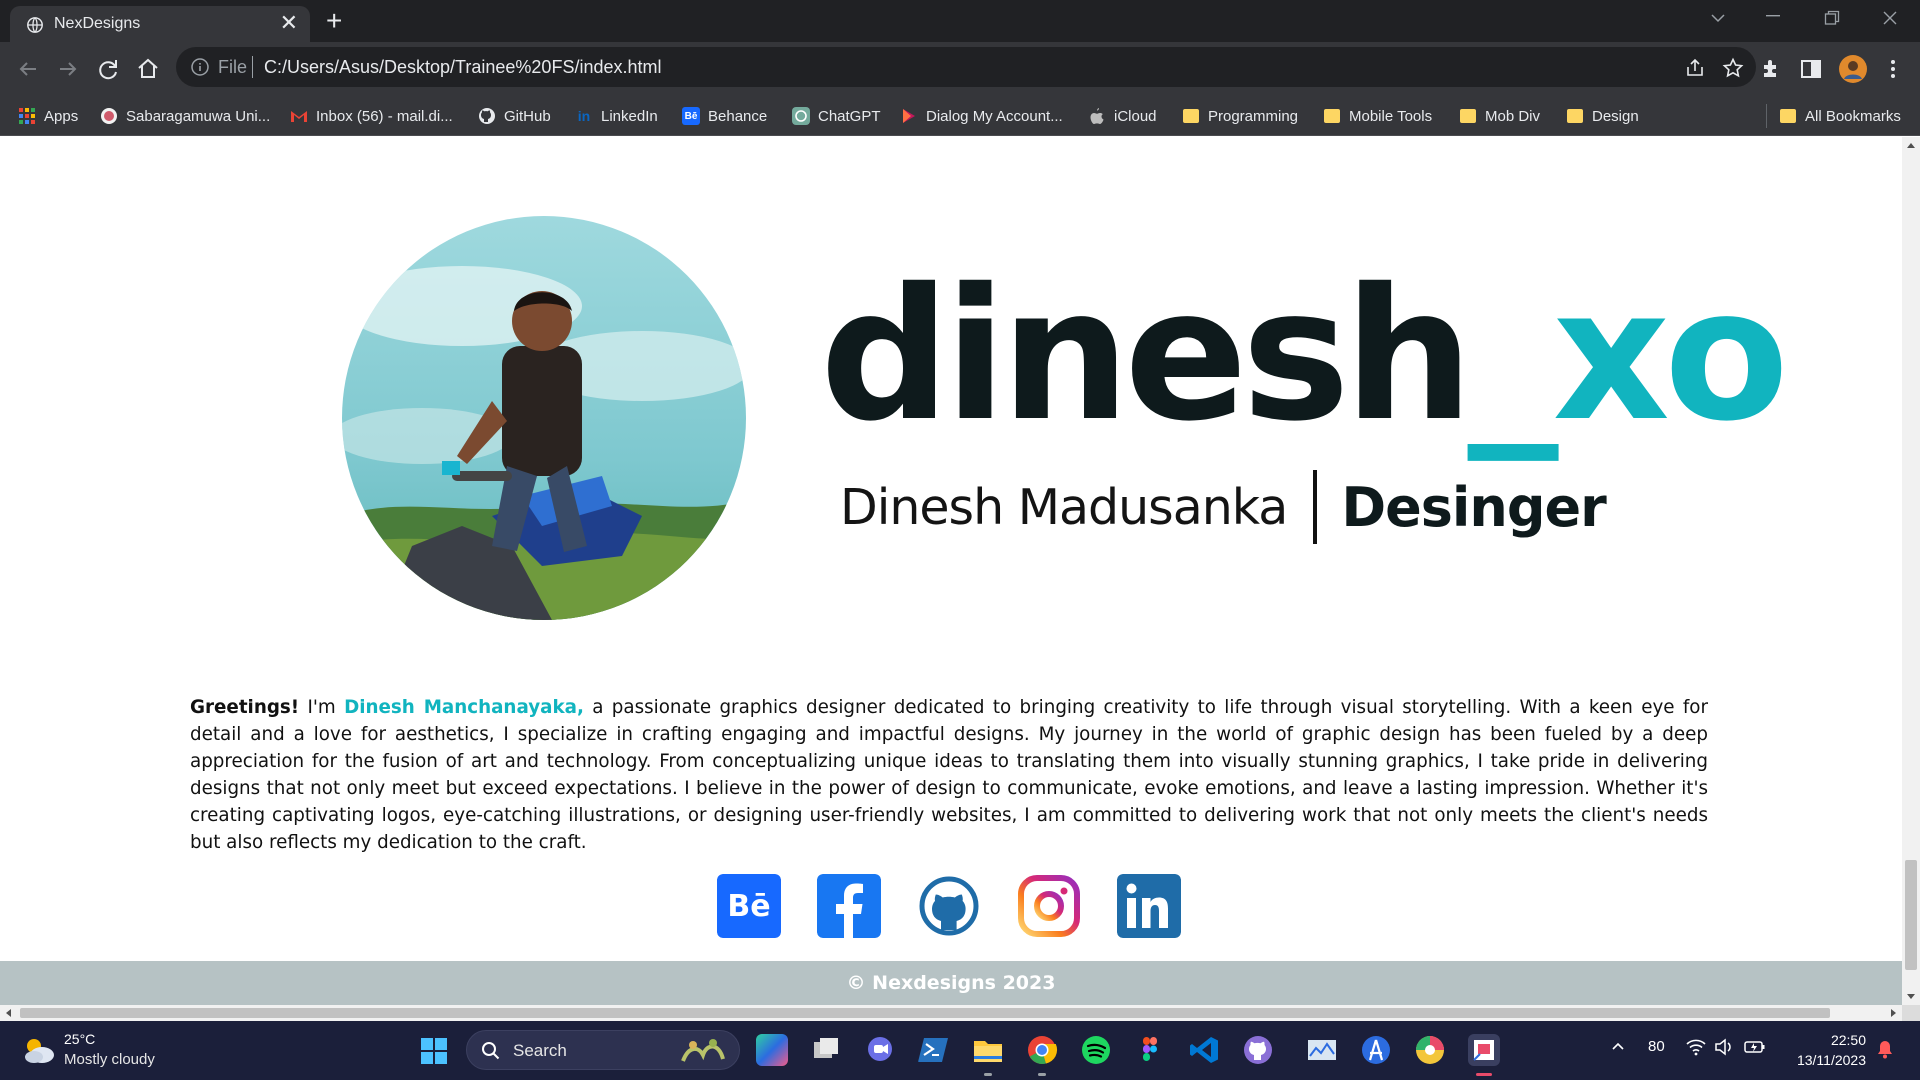 The height and width of the screenshot is (1080, 1920). I want to click on vscode-icon, so click(1204, 1050).